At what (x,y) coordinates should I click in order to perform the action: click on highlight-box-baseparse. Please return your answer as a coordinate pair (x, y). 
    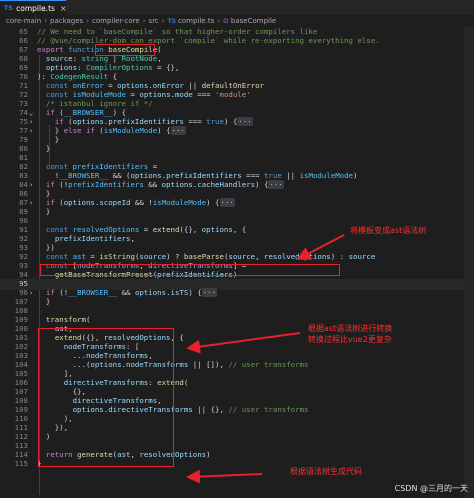
    Looking at the image, I should click on (190, 270).